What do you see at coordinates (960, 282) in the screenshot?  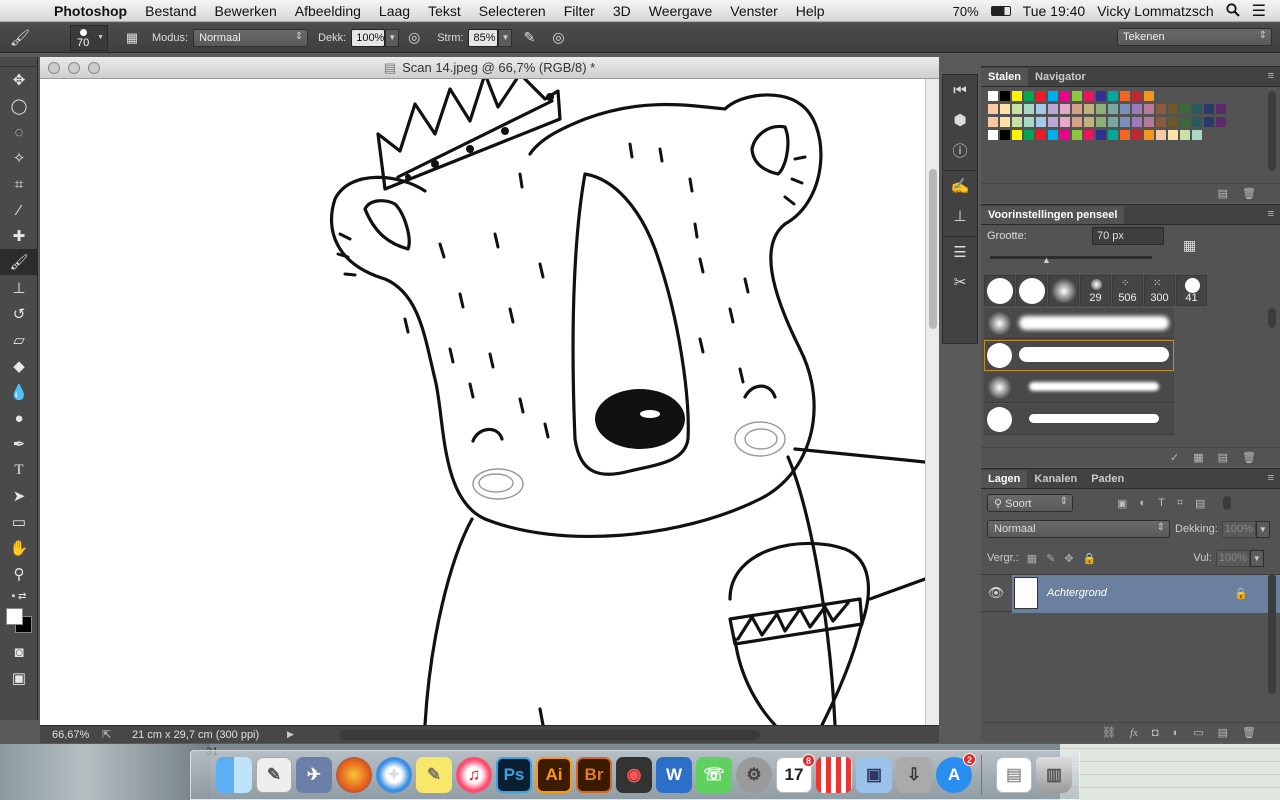 I see `tools-options-panel-icon: ✂` at bounding box center [960, 282].